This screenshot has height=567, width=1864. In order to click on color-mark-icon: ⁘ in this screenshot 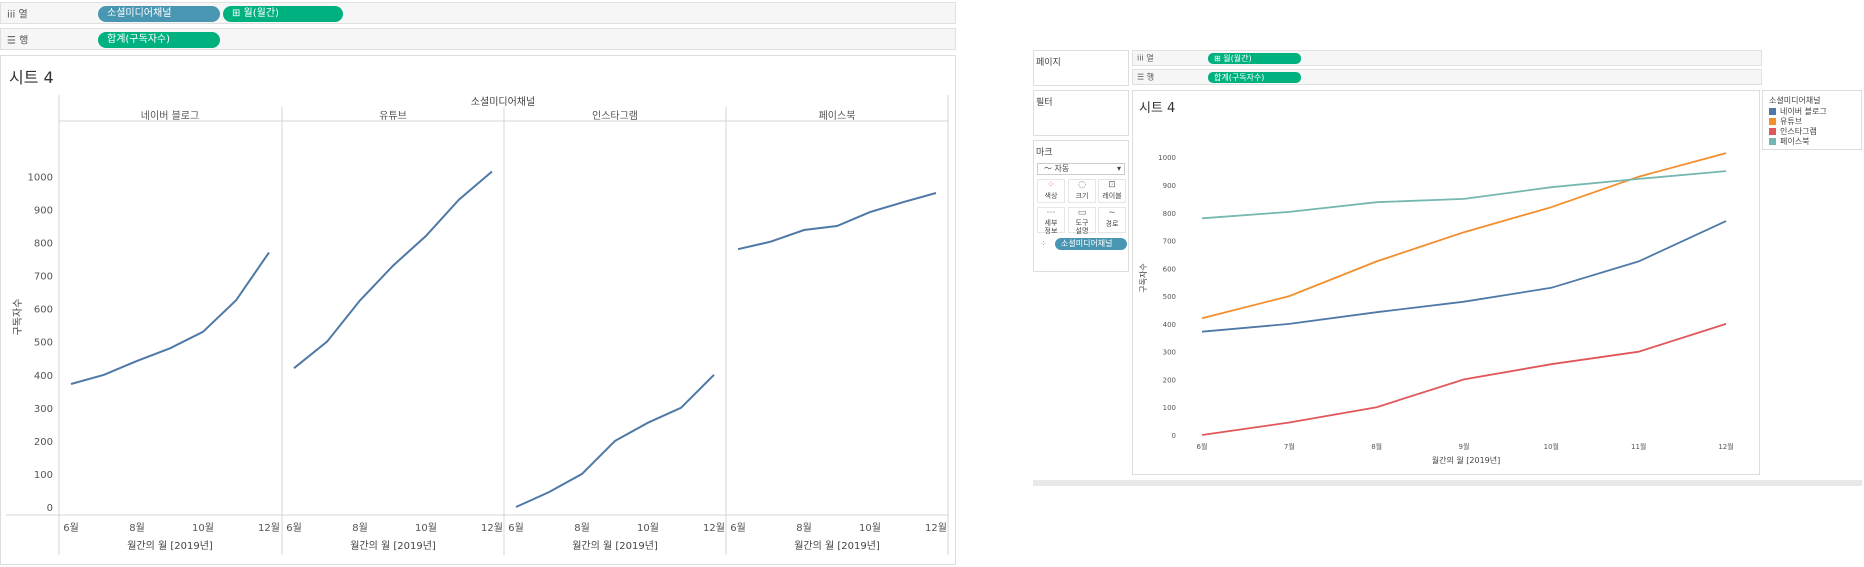, I will do `click(1043, 243)`.